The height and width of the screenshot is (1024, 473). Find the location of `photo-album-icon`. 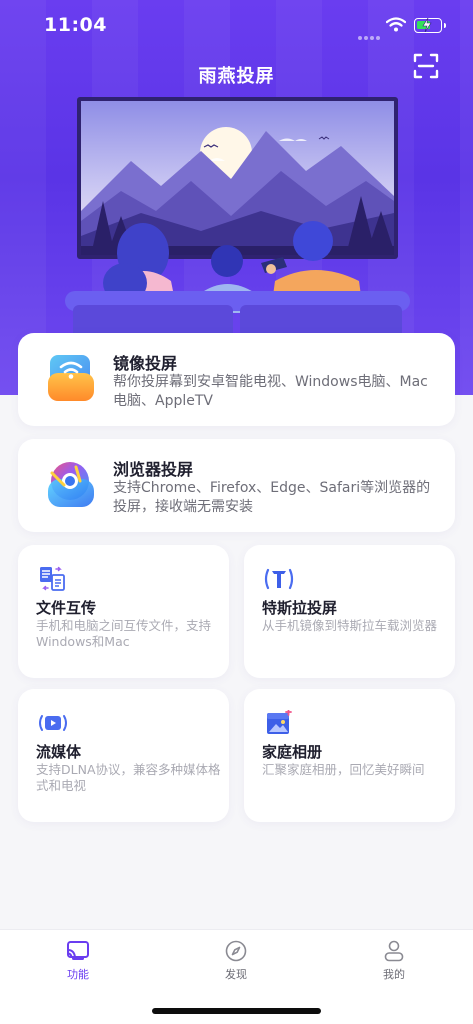

photo-album-icon is located at coordinates (279, 722).